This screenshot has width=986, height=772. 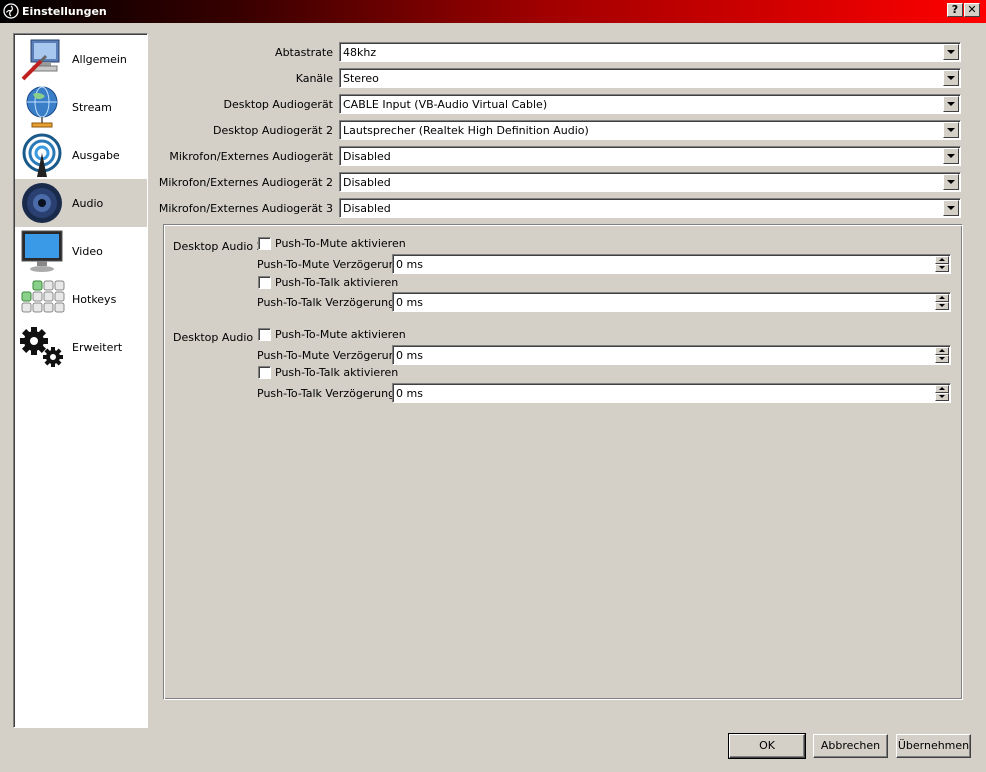 I want to click on mic-device-3-select: Disabled, so click(x=650, y=208).